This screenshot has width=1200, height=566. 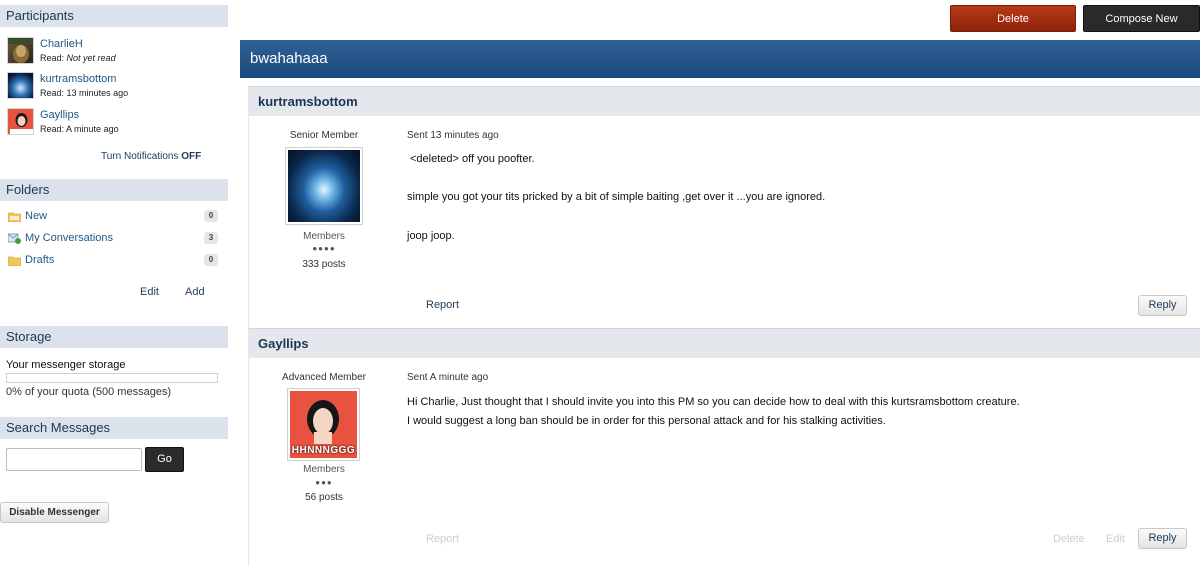 I want to click on folder-label: New, so click(x=36, y=216).